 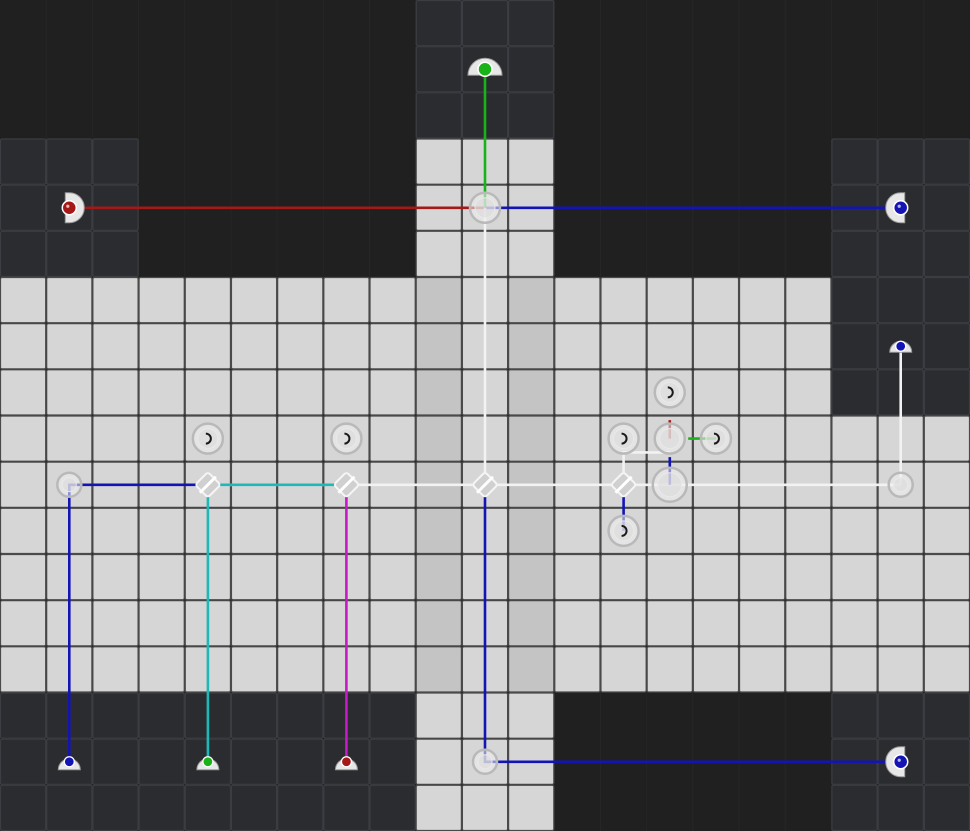 What do you see at coordinates (900, 484) in the screenshot?
I see `mirror-right` at bounding box center [900, 484].